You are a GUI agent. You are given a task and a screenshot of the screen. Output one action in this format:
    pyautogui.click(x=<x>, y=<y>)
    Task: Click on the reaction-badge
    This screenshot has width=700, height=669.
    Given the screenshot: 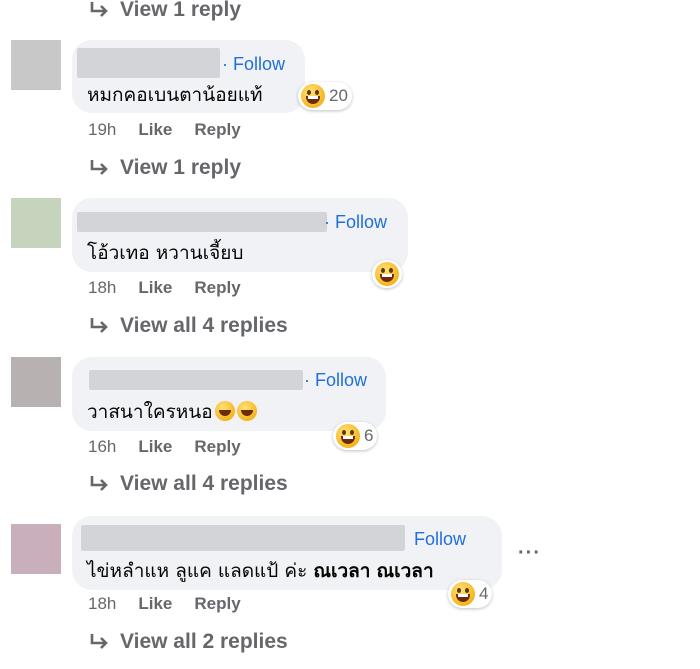 What is the action you would take?
    pyautogui.click(x=387, y=274)
    